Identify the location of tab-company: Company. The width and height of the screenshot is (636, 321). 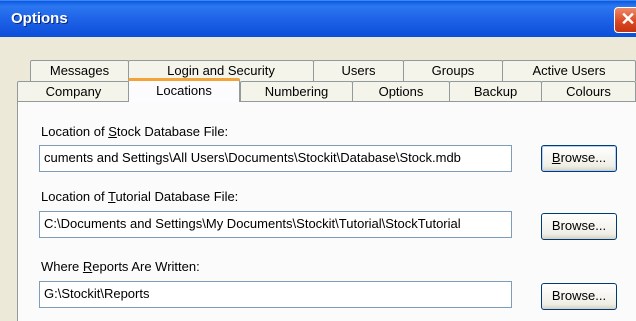
(73, 91).